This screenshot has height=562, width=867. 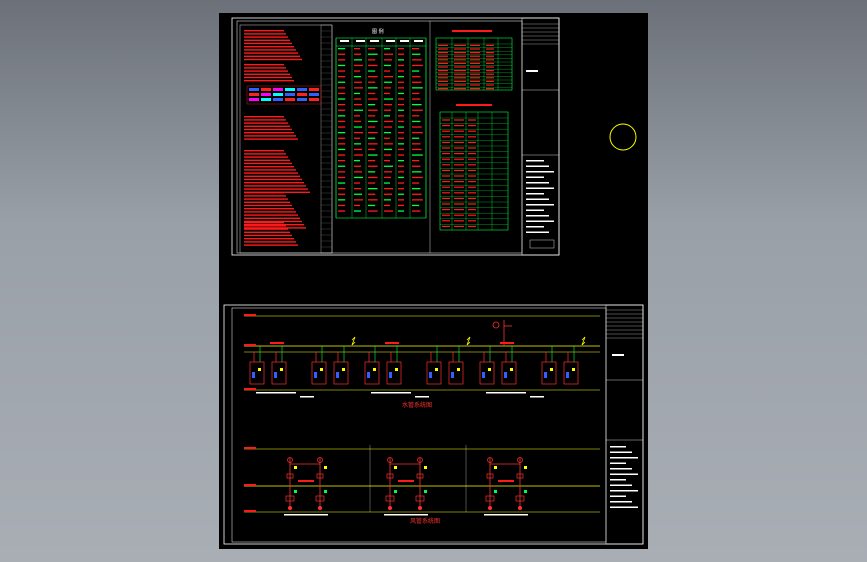 What do you see at coordinates (390, 508) in the screenshot?
I see `outlet-symbol` at bounding box center [390, 508].